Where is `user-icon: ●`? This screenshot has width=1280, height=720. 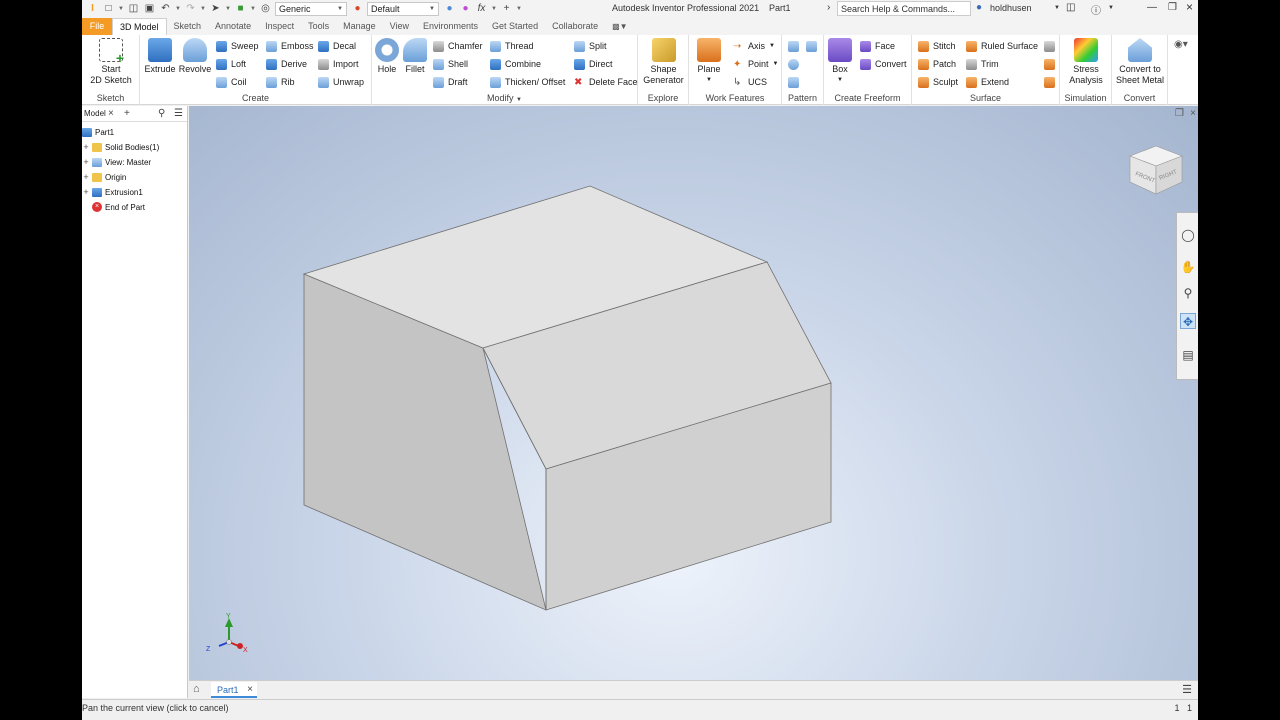 user-icon: ● is located at coordinates (979, 7).